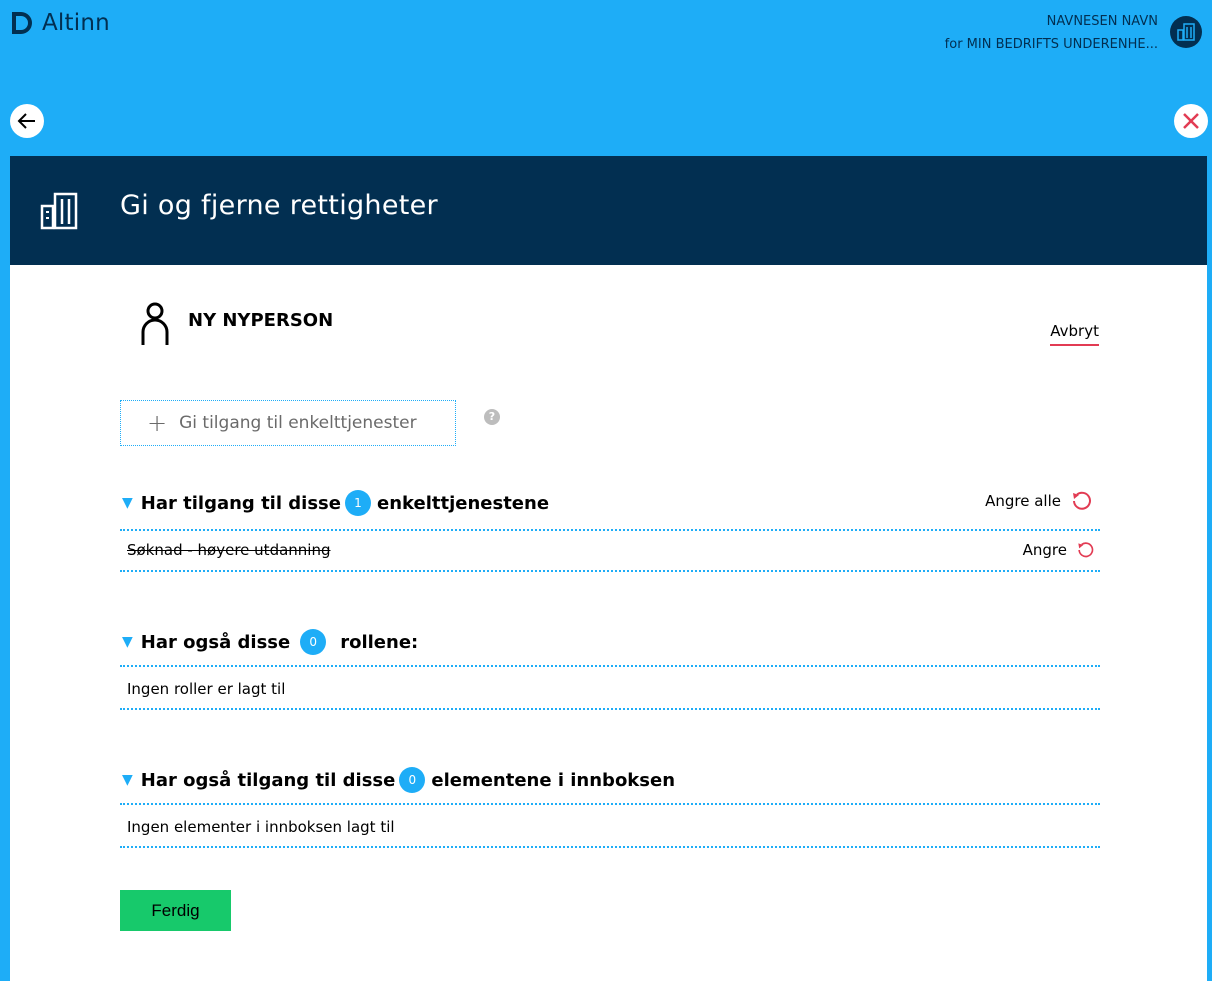  What do you see at coordinates (298, 423) in the screenshot?
I see `add-service-label: Gi tilgang til enkelttjenester` at bounding box center [298, 423].